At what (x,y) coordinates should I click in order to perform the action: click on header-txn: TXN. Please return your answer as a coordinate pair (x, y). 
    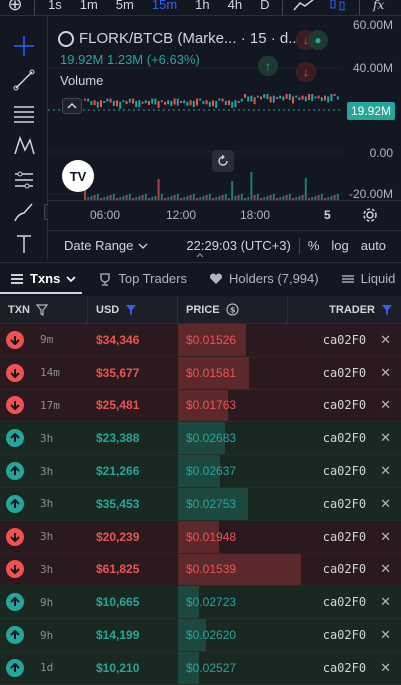
    Looking at the image, I should click on (44, 309).